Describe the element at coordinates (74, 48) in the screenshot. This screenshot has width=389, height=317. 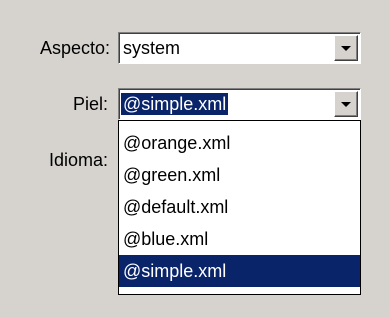
I see `aspecto-label: Aspecto:` at that location.